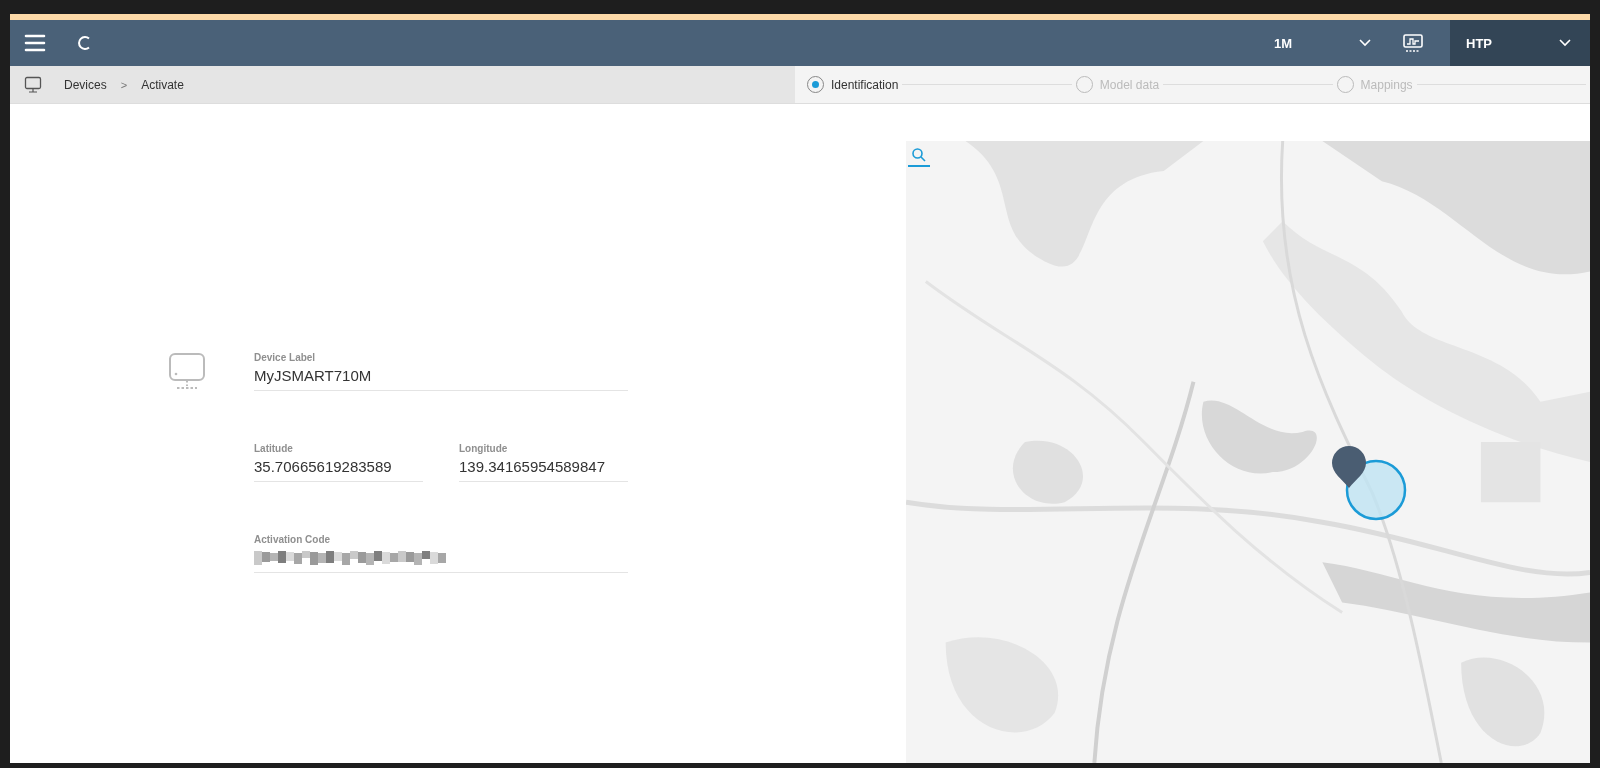 This screenshot has height=768, width=1600. What do you see at coordinates (853, 84) in the screenshot?
I see `step: Identification` at bounding box center [853, 84].